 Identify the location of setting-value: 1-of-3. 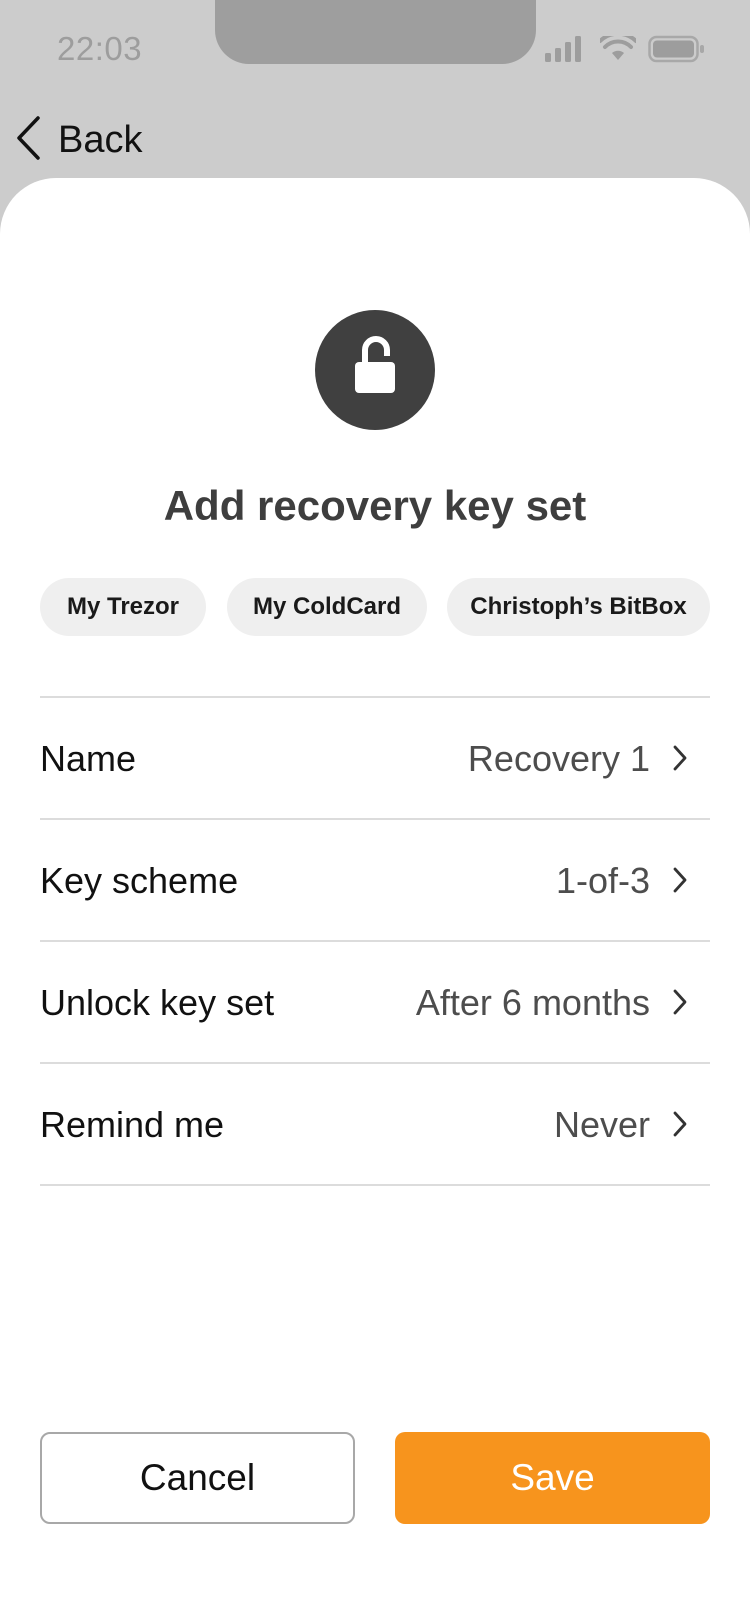
(602, 880).